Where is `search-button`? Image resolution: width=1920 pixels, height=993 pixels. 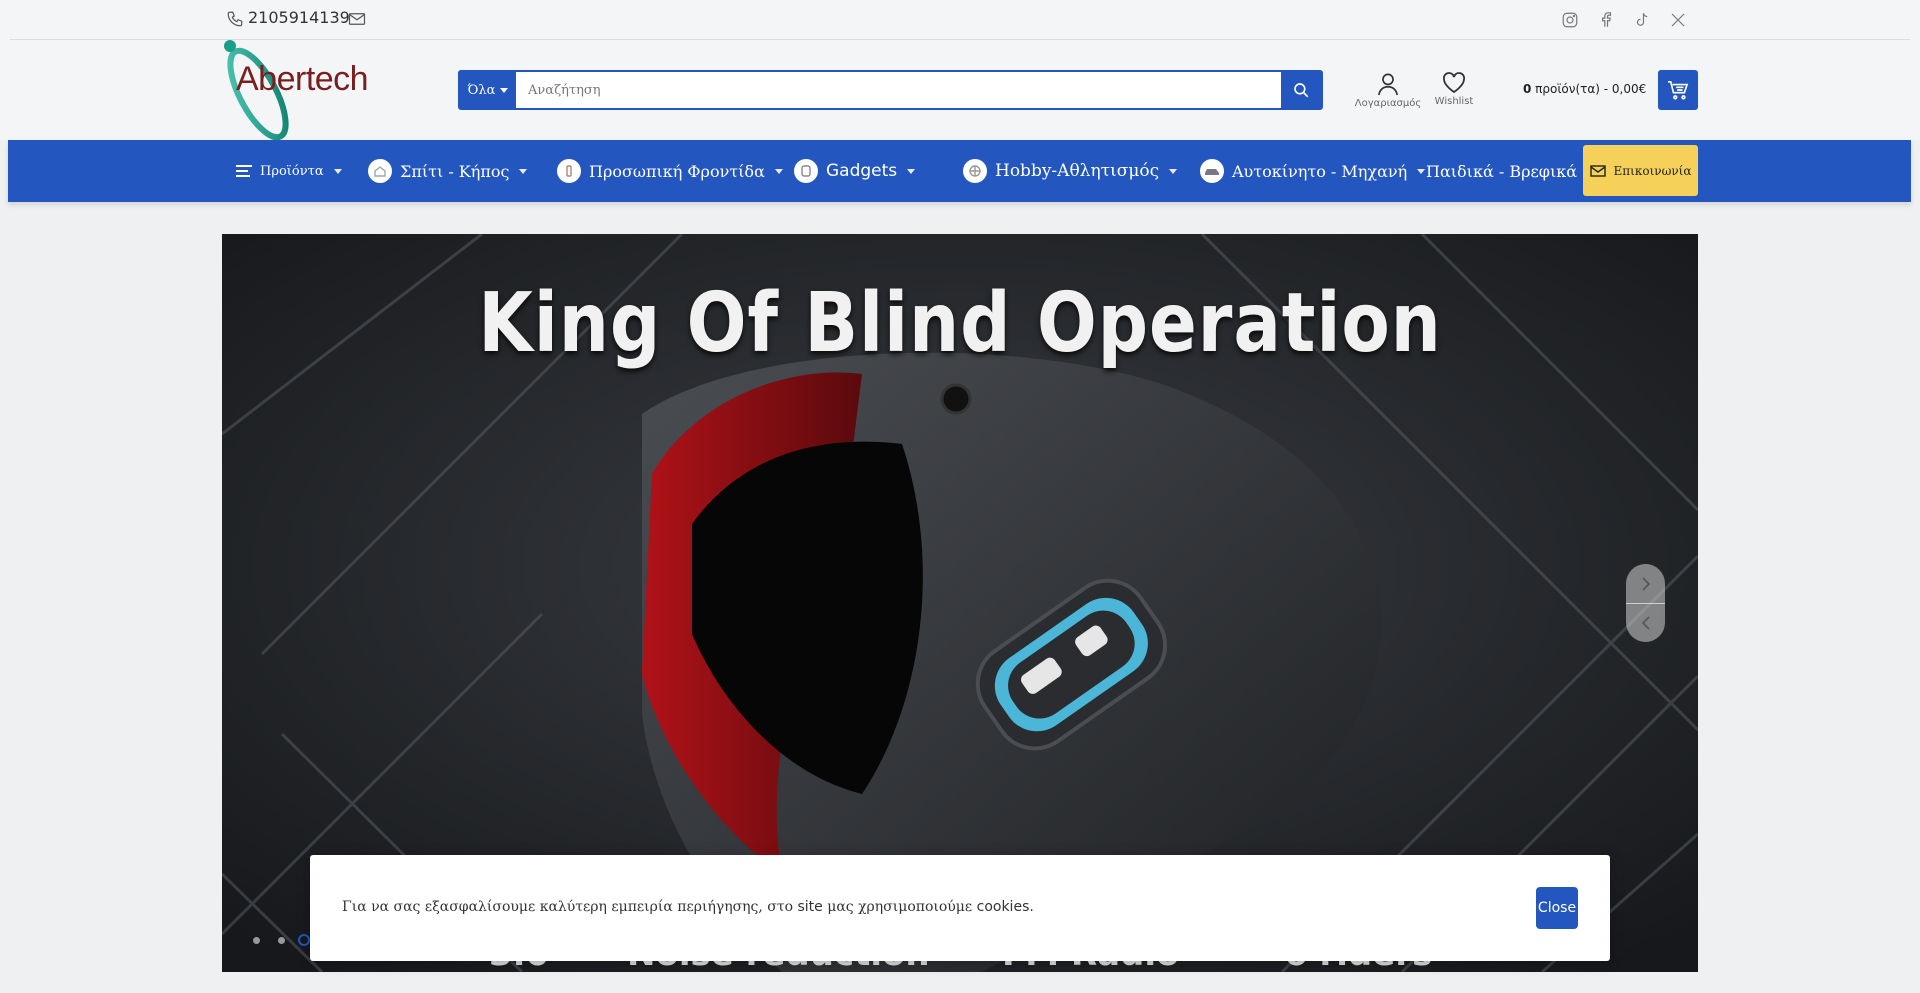 search-button is located at coordinates (1301, 90).